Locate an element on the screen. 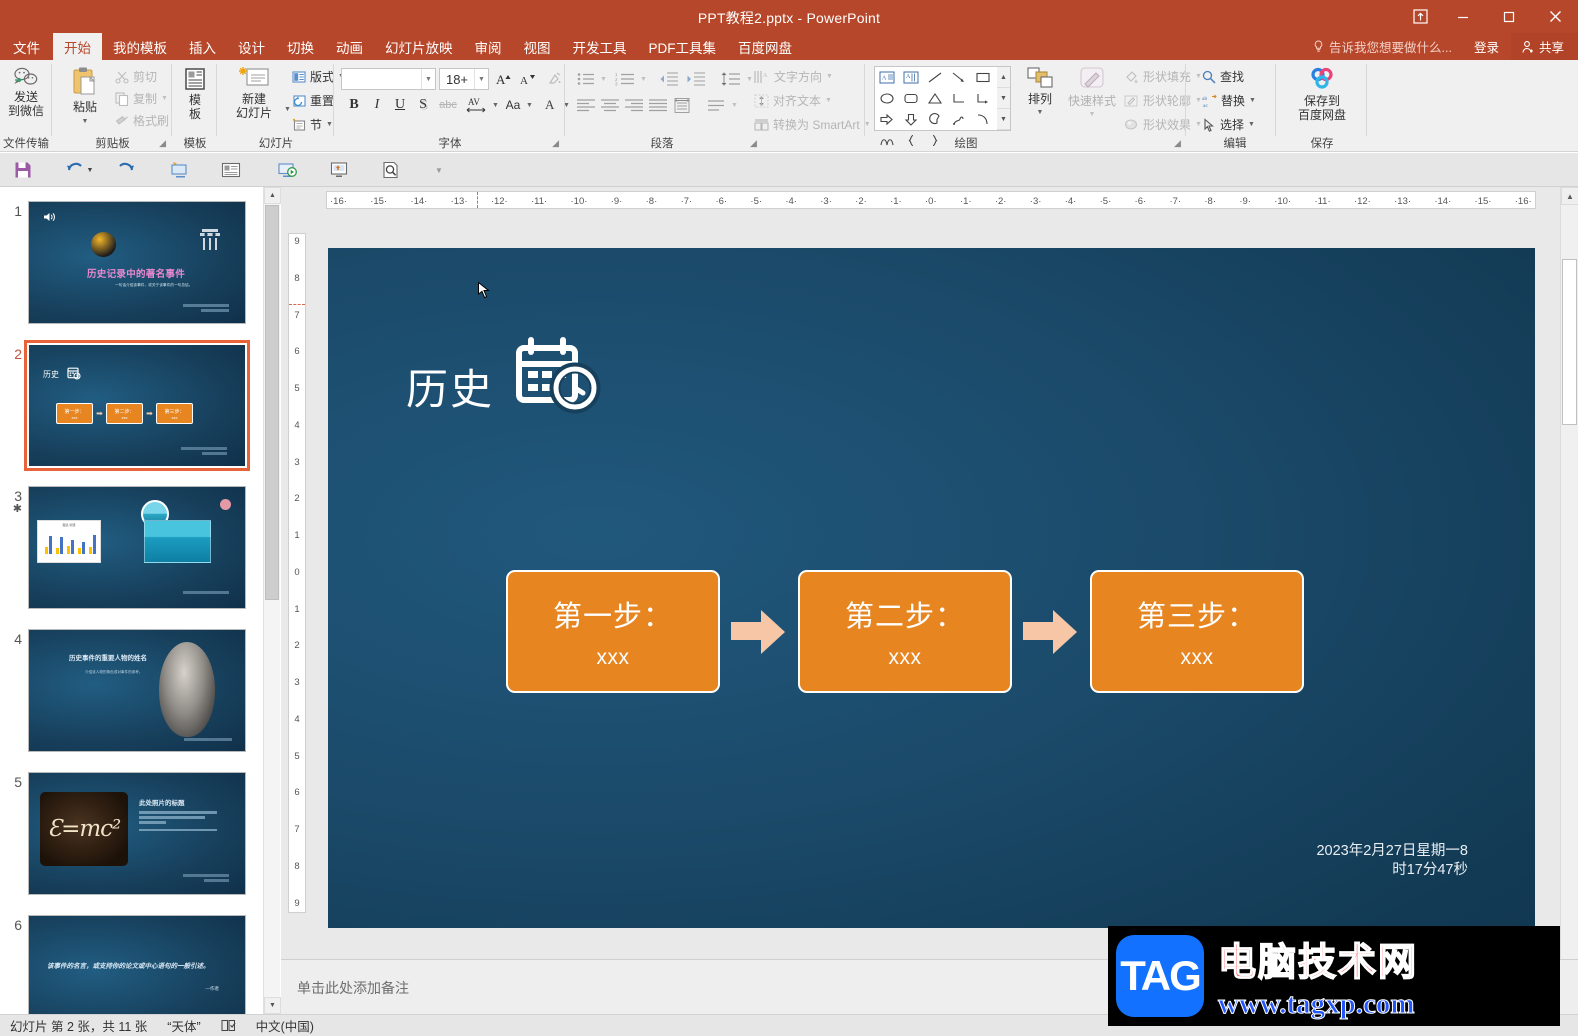  shape-effects-button: 形状效果 ▼ is located at coordinates (1163, 124).